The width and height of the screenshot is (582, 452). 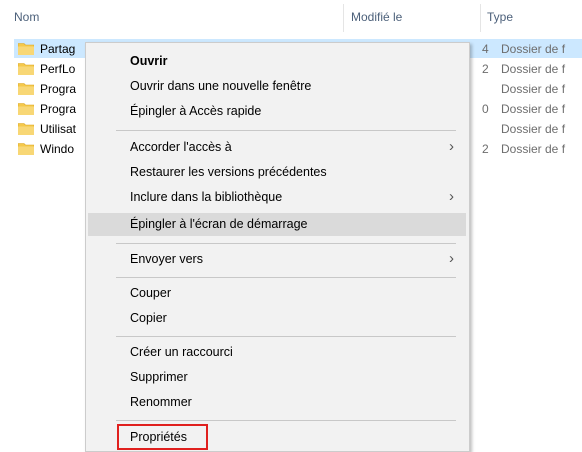 What do you see at coordinates (181, 147) in the screenshot?
I see `menu-item-label: Accorder l'accès à` at bounding box center [181, 147].